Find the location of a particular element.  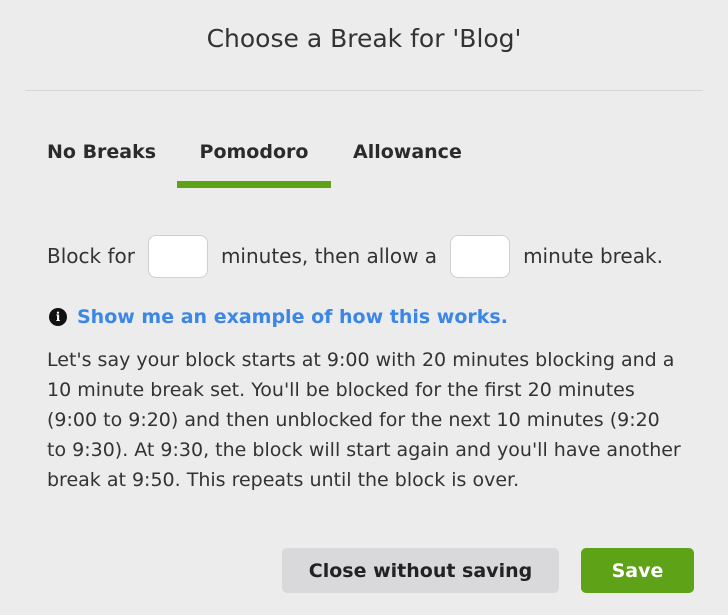

title-divider is located at coordinates (364, 90).